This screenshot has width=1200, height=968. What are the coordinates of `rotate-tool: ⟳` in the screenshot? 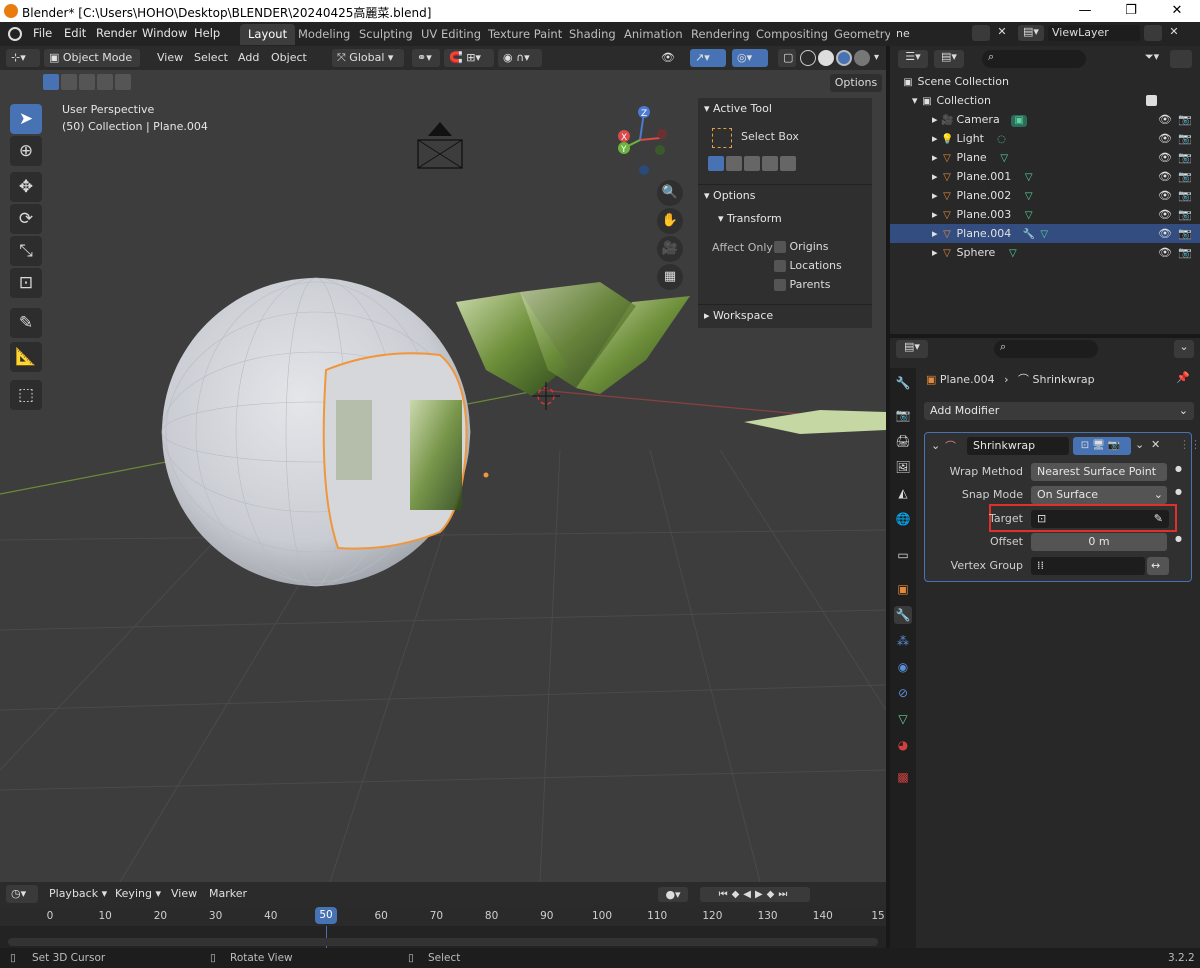 It's located at (26, 219).